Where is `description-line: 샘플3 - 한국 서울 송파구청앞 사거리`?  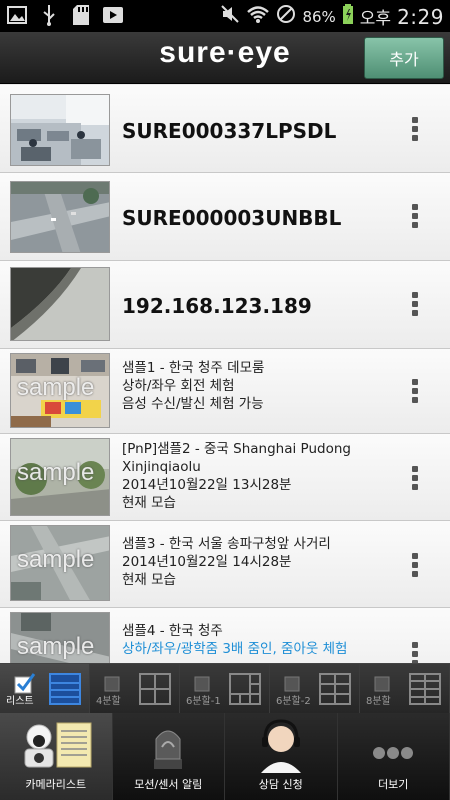 description-line: 샘플3 - 한국 서울 송파구청앞 사거리 is located at coordinates (226, 544).